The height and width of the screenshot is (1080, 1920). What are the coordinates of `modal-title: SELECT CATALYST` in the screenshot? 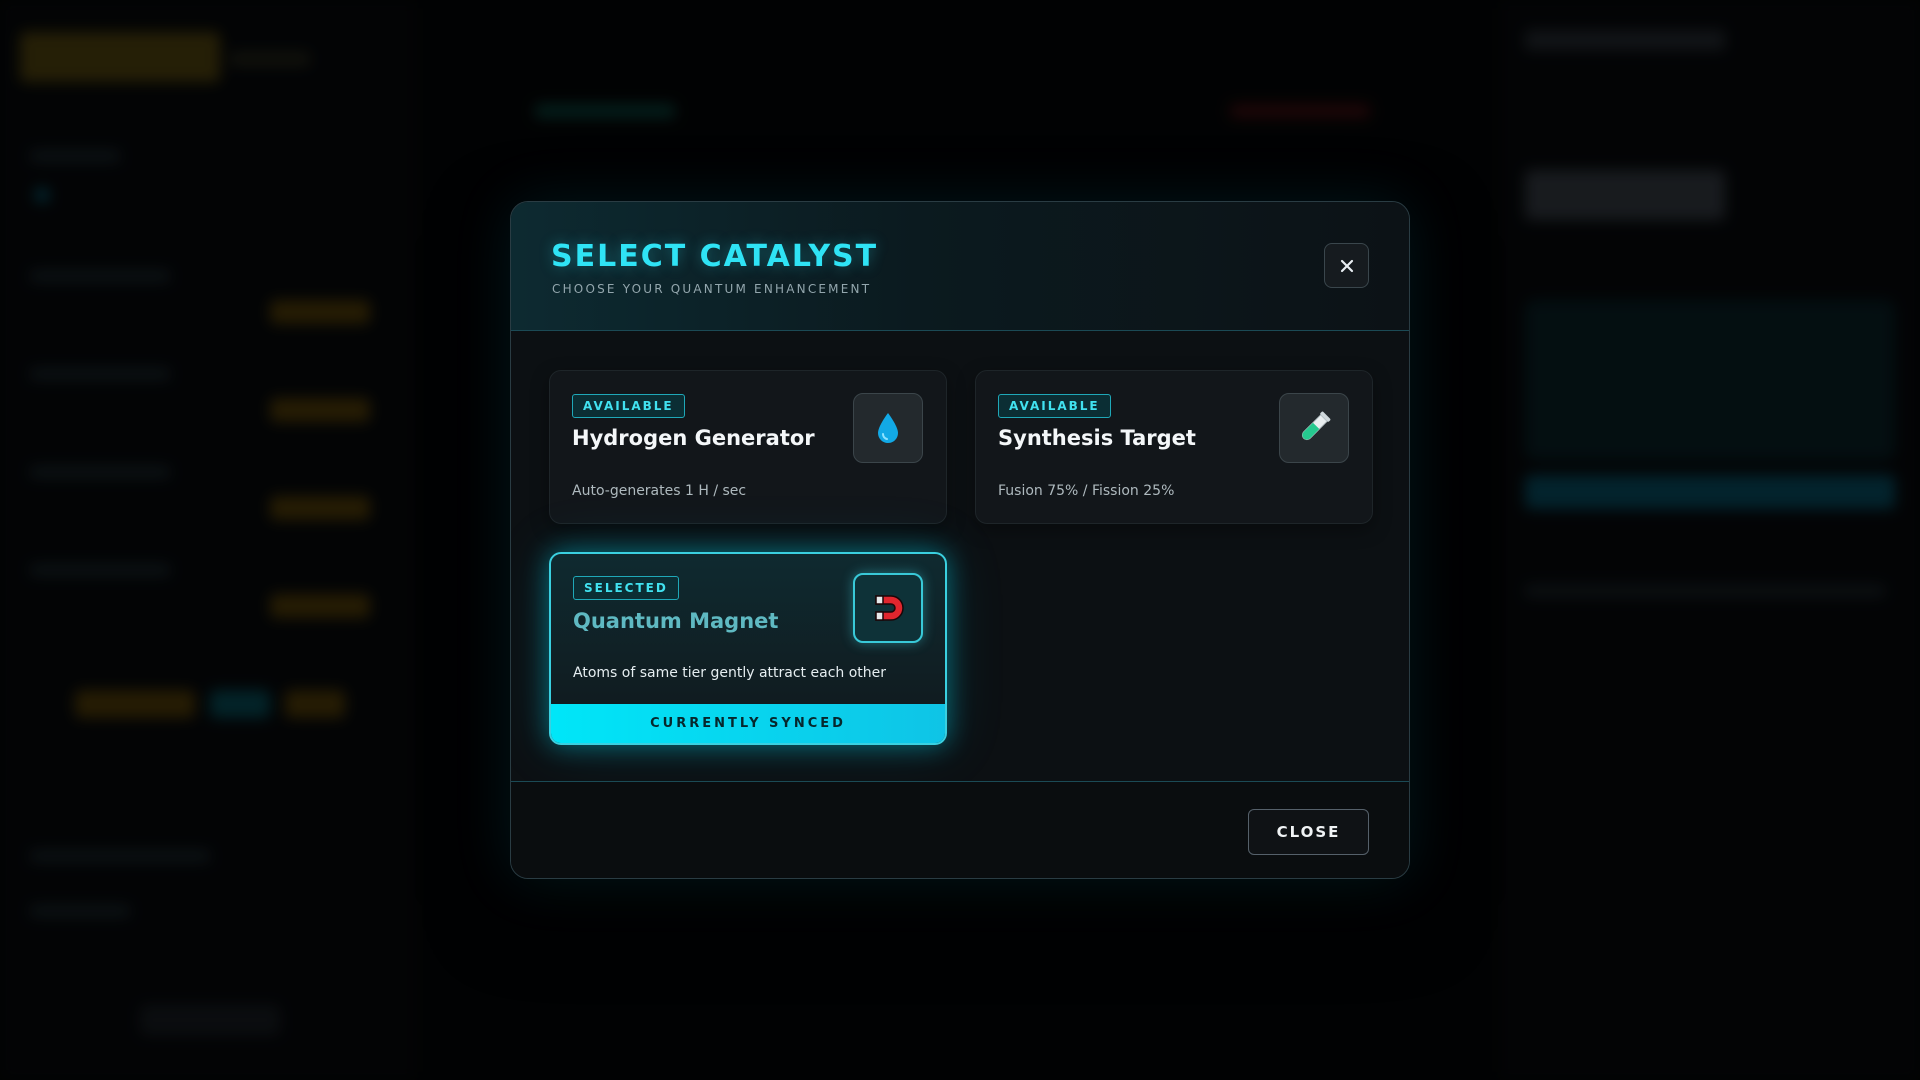 It's located at (715, 256).